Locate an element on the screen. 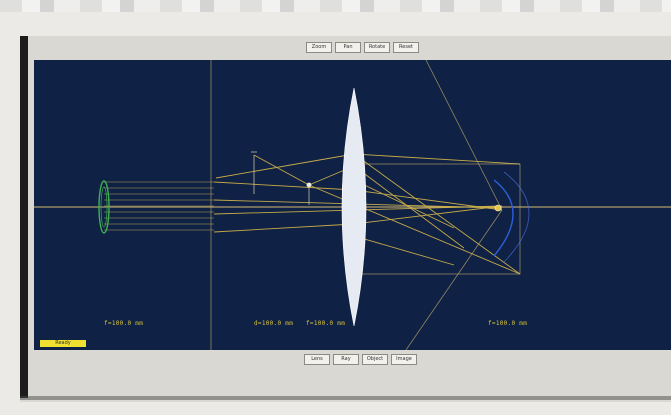 Image resolution: width=671 pixels, height=415 pixels. zoom-button: Zoom is located at coordinates (319, 47).